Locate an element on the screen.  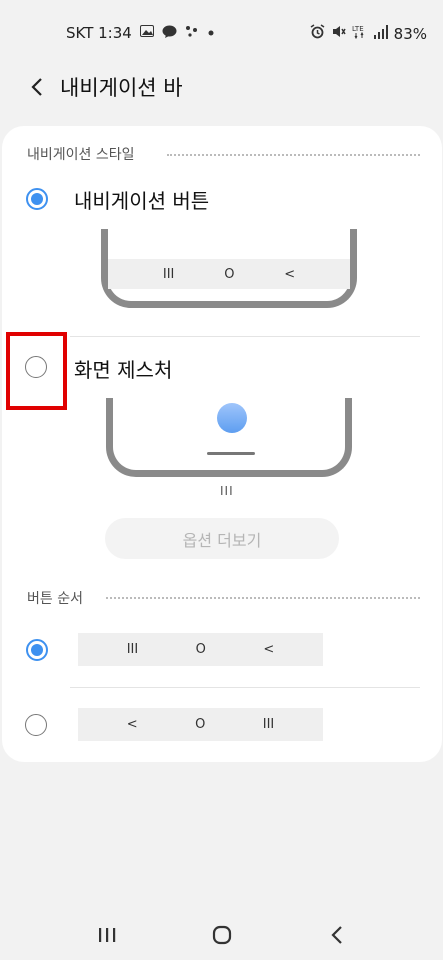
section-title-order: 버튼 순서 is located at coordinates (55, 599).